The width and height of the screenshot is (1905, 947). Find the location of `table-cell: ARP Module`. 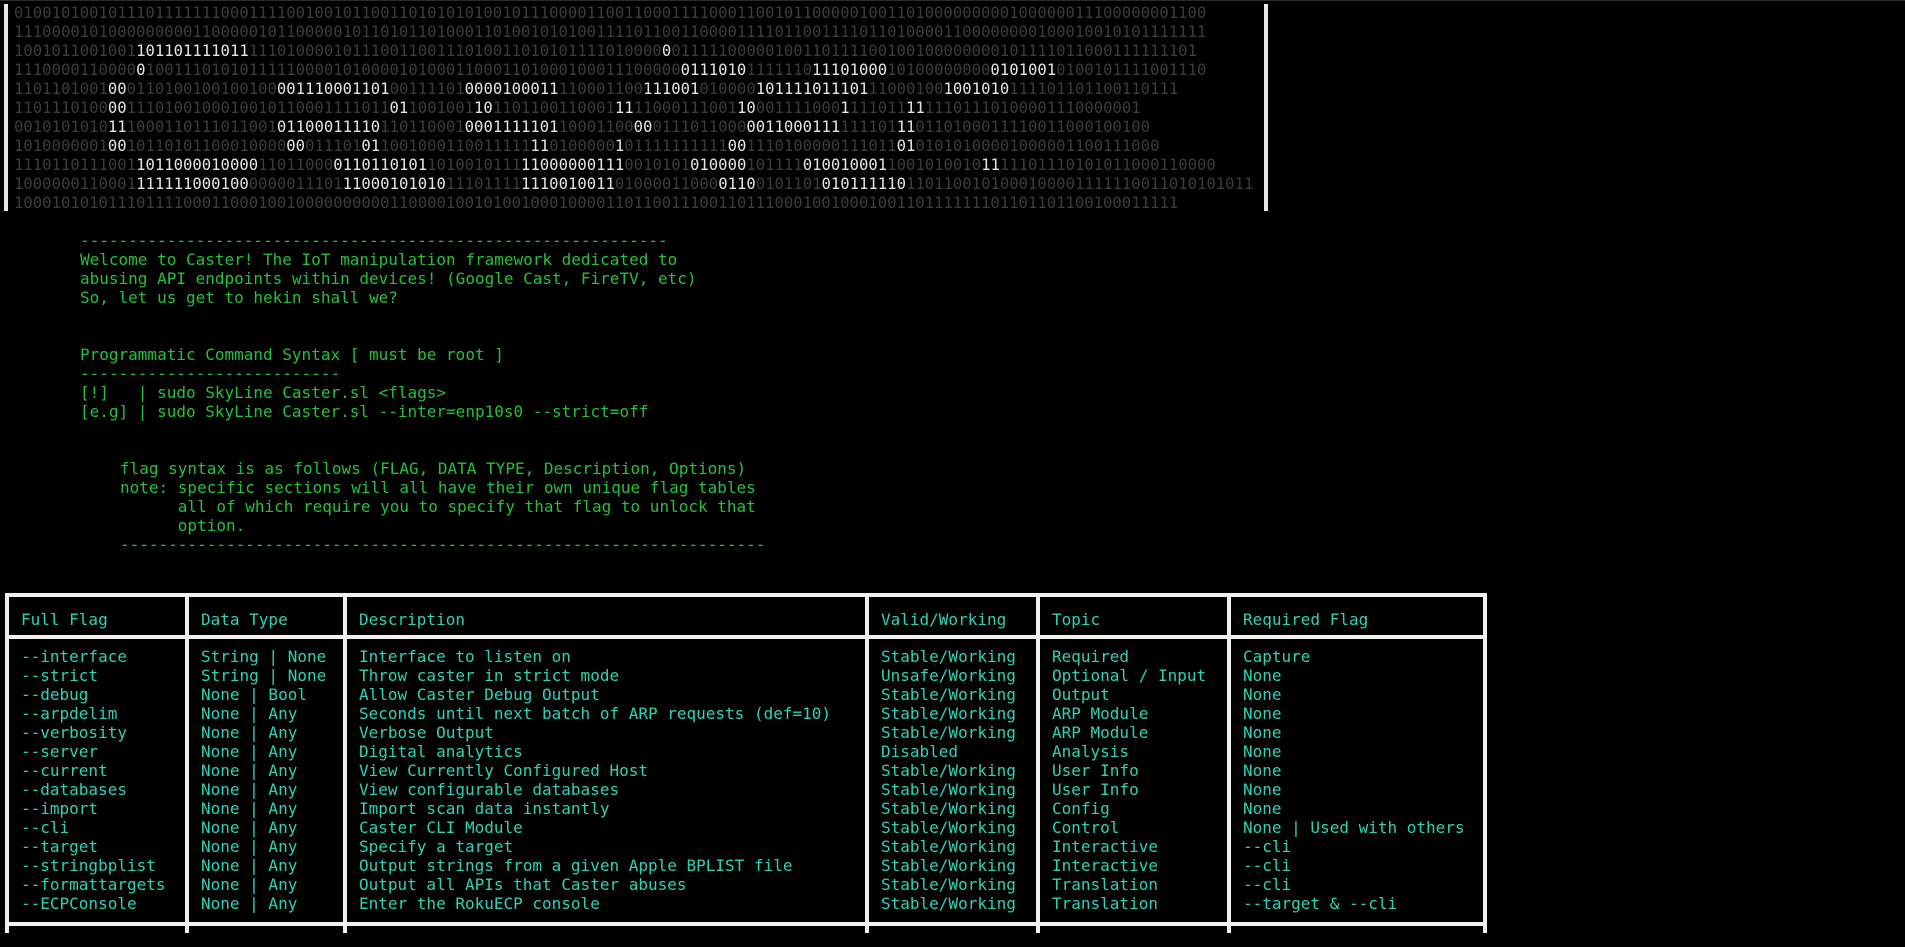

table-cell: ARP Module is located at coordinates (1100, 713).